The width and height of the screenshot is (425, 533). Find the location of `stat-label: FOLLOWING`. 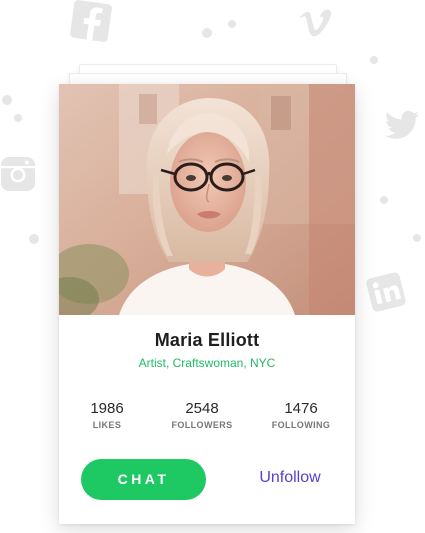

stat-label: FOLLOWING is located at coordinates (301, 425).